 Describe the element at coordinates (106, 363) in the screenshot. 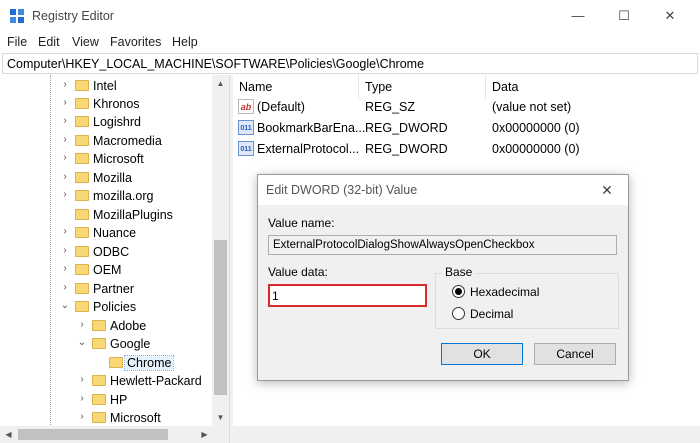

I see `tree-item-chrome: Chrome` at that location.